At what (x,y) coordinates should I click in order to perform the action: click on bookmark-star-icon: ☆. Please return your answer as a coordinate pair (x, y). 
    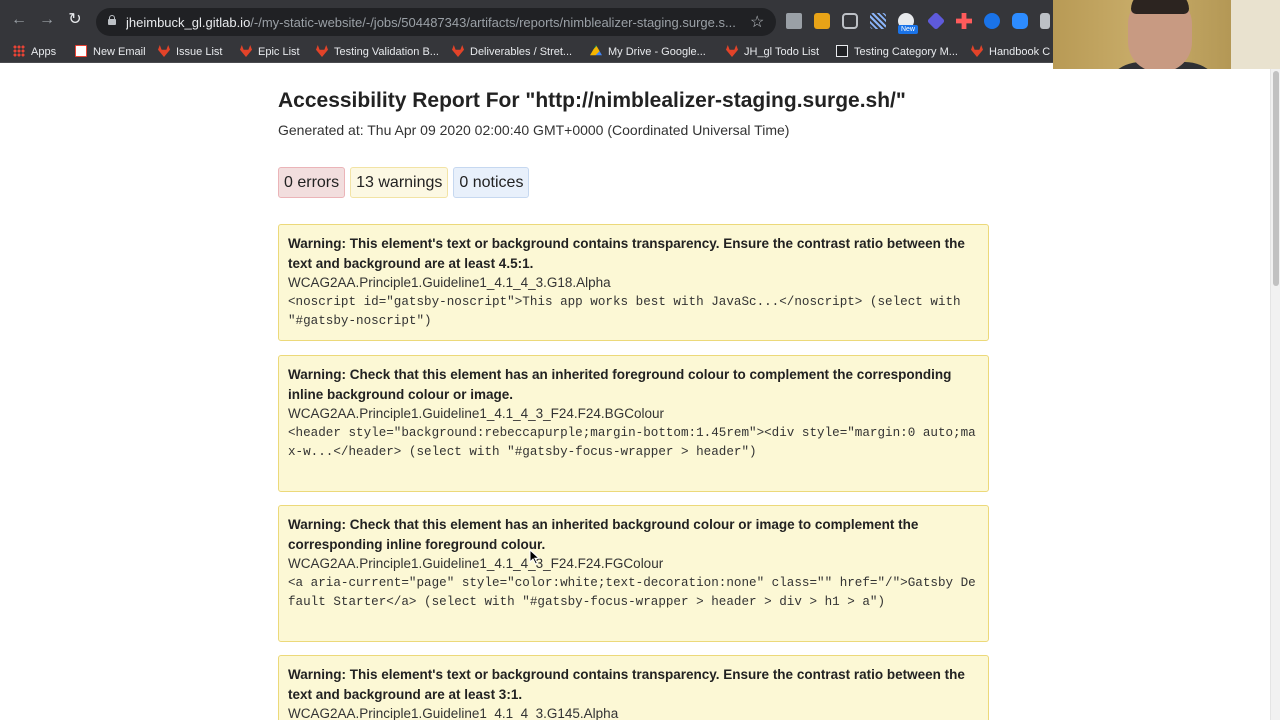
    Looking at the image, I should click on (757, 22).